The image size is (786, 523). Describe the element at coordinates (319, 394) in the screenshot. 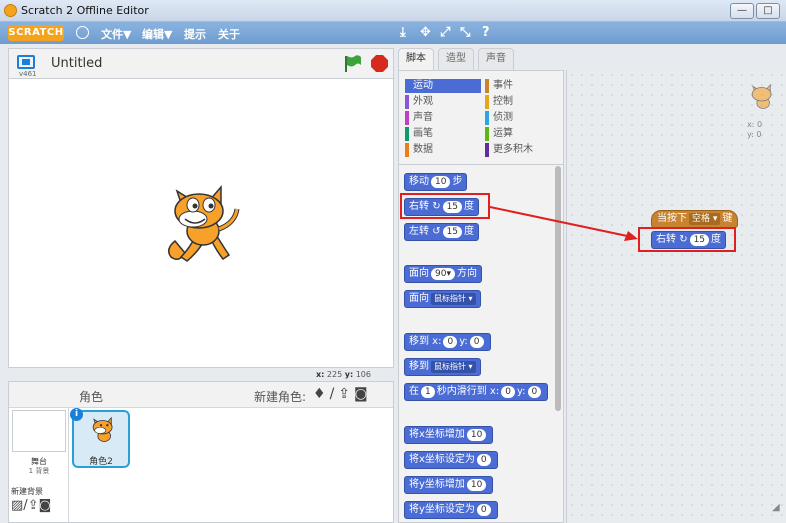

I see `choose-sprite-library-icon: ♦` at that location.